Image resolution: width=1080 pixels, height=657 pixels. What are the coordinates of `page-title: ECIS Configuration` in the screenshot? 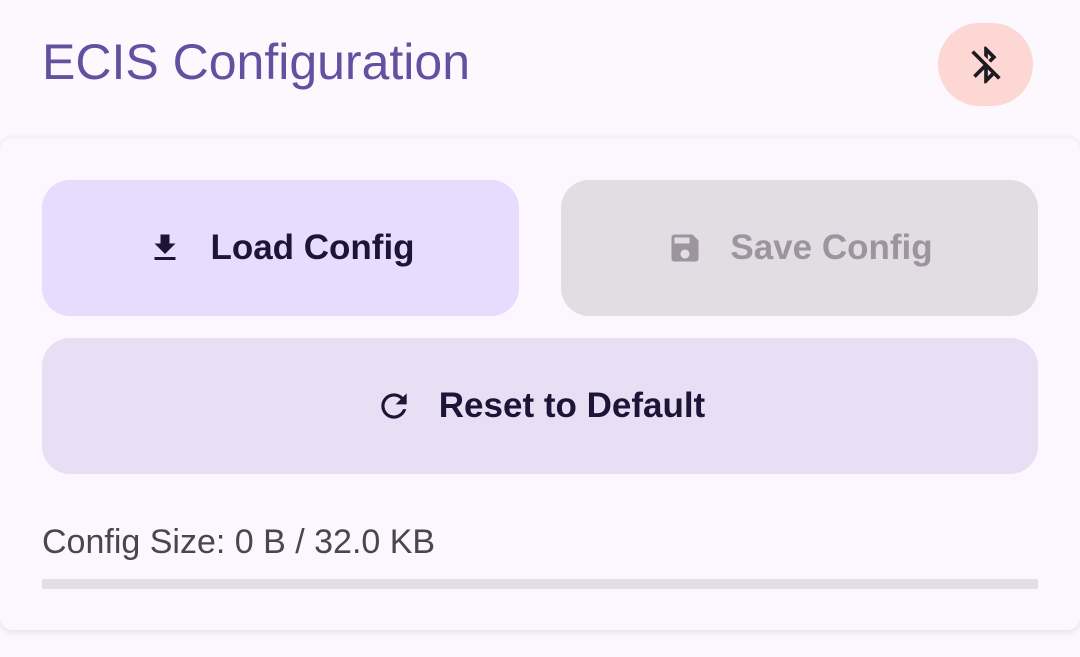 It's located at (256, 62).